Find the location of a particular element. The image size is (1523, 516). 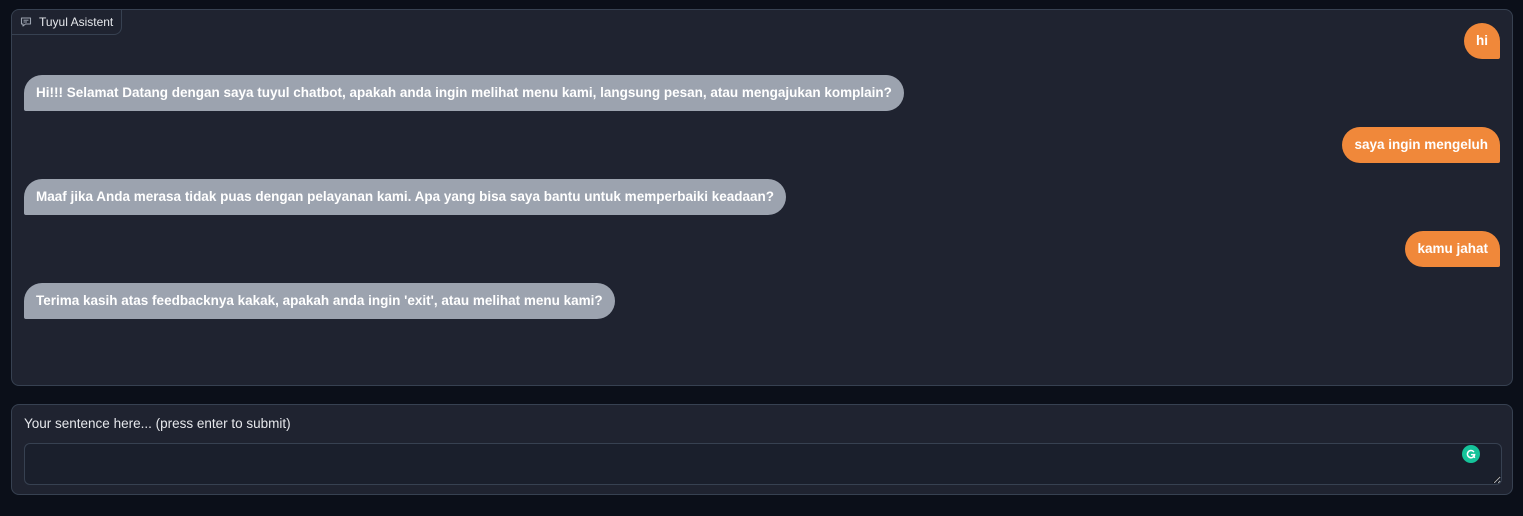

user-message: kamu jahat is located at coordinates (1452, 249).